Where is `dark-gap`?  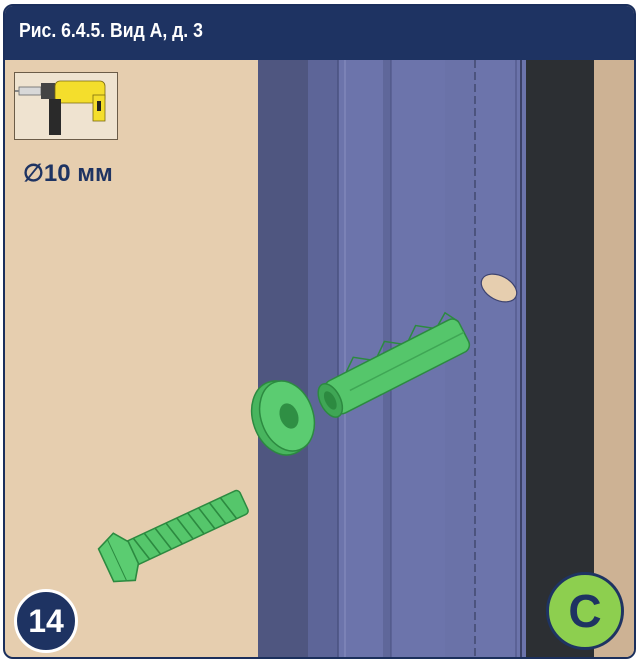
dark-gap is located at coordinates (560, 358).